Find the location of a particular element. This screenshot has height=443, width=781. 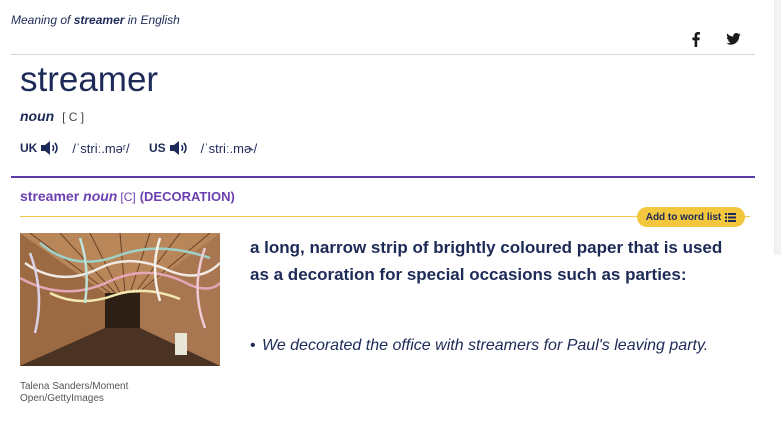

facebook-icon is located at coordinates (696, 39).